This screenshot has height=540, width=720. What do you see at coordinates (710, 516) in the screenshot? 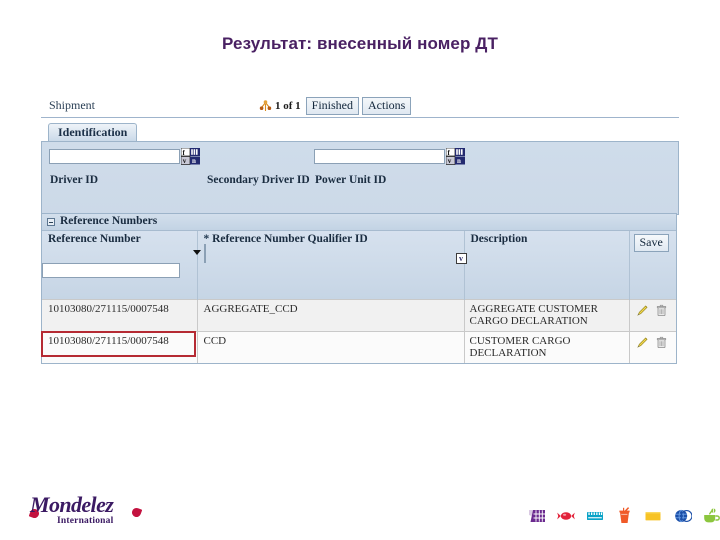
I see `coffee-icon` at bounding box center [710, 516].